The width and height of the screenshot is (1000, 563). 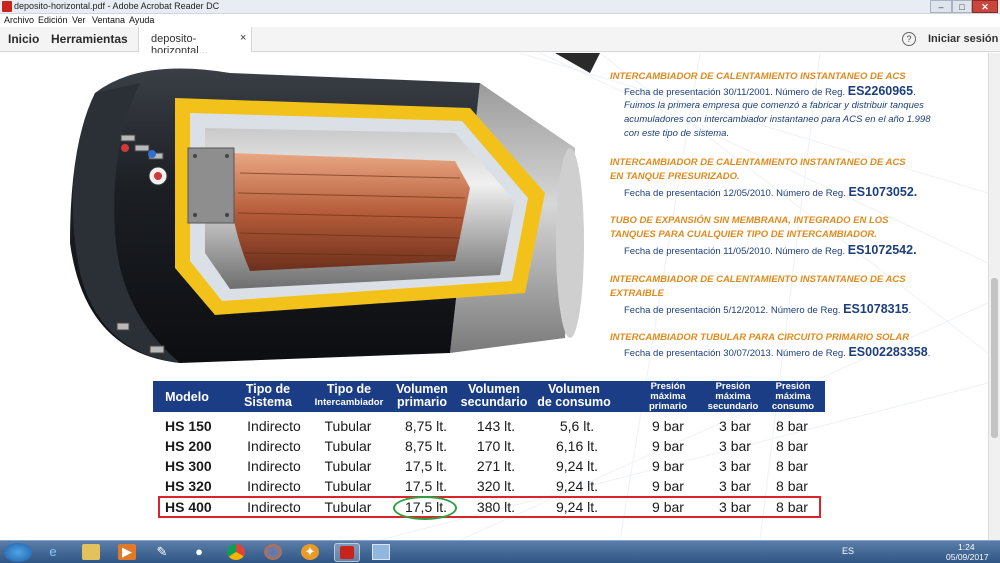 I want to click on table-cell: 170 lt., so click(x=496, y=446).